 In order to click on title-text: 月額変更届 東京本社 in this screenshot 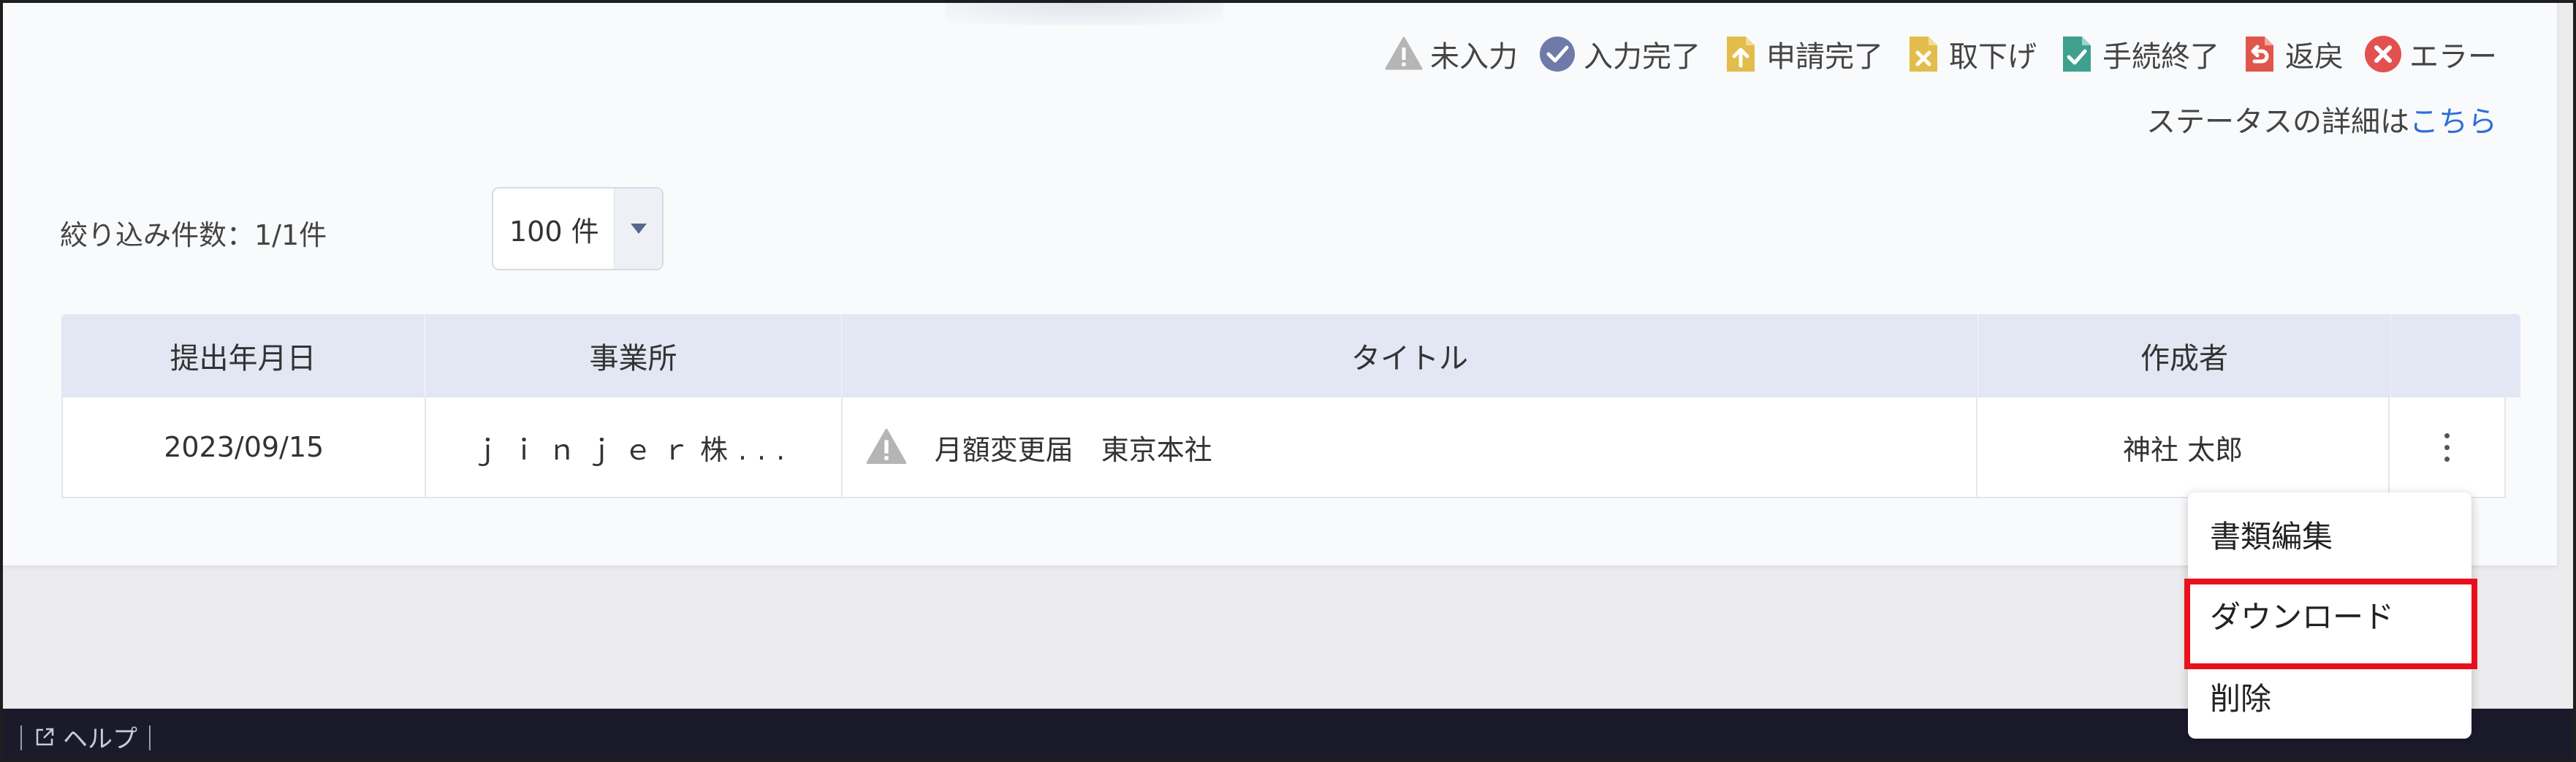, I will do `click(1073, 449)`.